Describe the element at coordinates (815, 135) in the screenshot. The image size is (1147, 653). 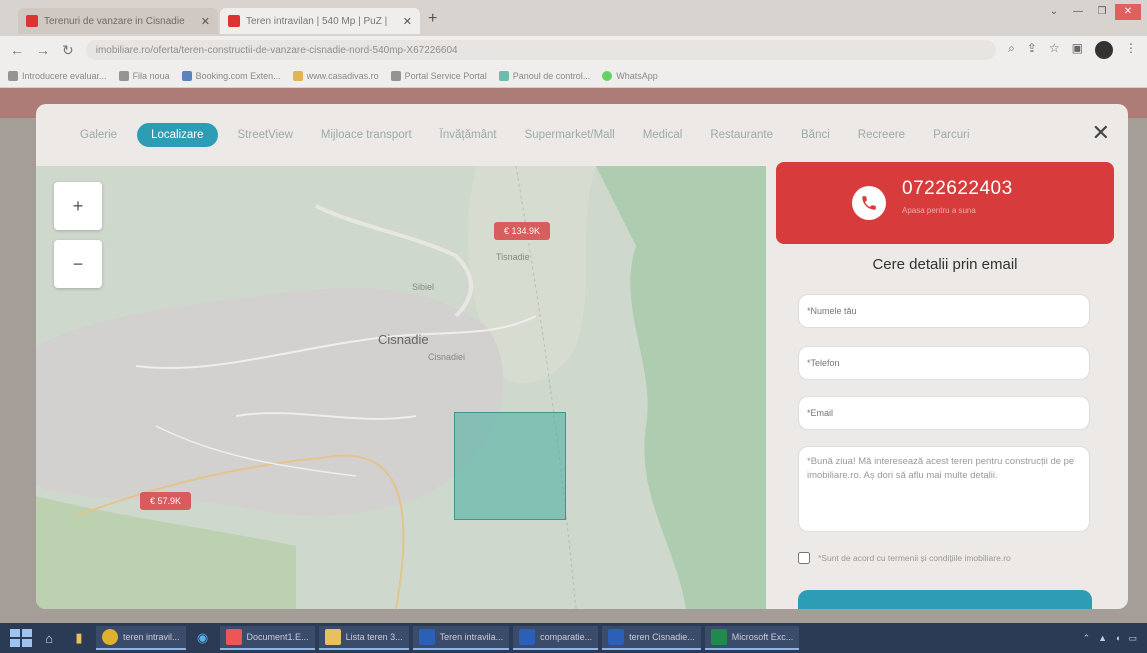
I see `tab-banci: Bănci` at that location.